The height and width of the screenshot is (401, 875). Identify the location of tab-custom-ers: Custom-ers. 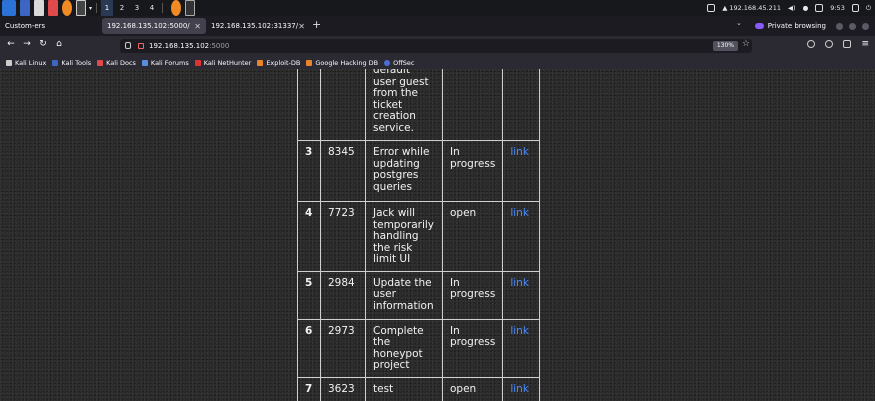
(50, 26).